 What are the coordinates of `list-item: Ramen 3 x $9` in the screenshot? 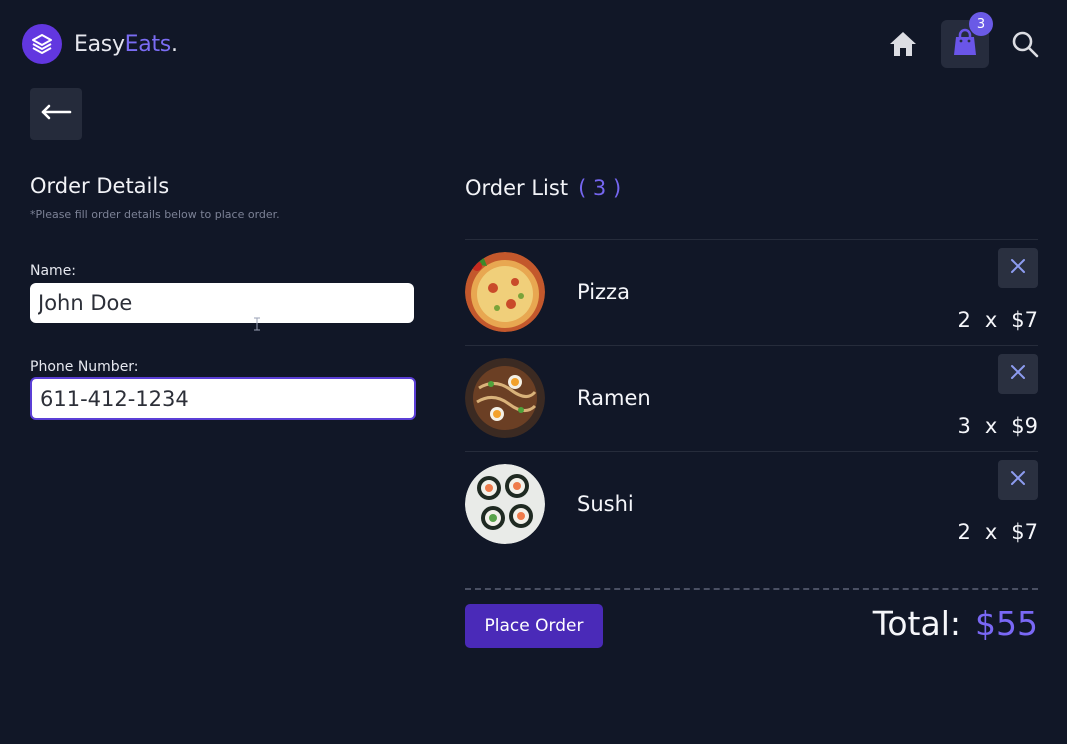 It's located at (751, 398).